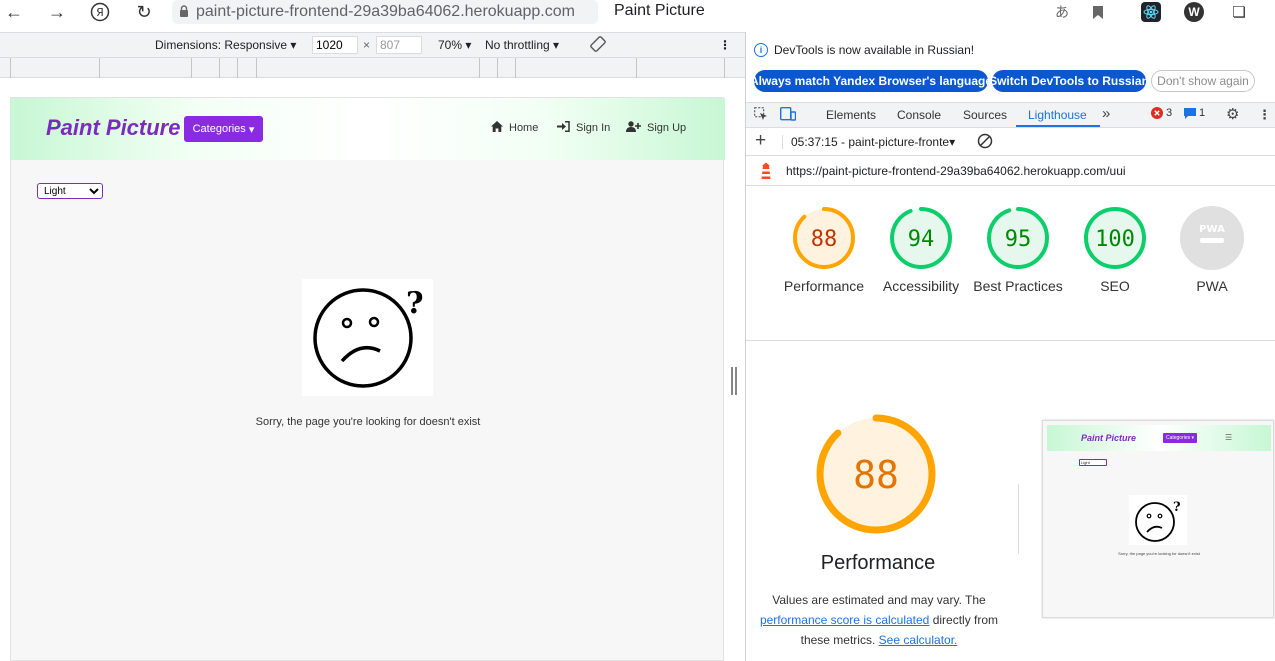 The width and height of the screenshot is (1275, 661). What do you see at coordinates (184, 12) in the screenshot?
I see `lock-icon` at bounding box center [184, 12].